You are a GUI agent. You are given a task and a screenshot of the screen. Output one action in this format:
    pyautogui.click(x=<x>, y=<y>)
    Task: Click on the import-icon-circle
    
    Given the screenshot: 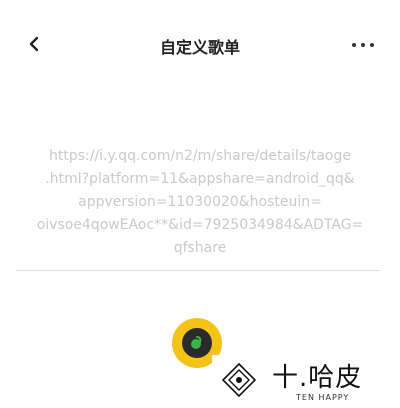 What is the action you would take?
    pyautogui.click(x=197, y=343)
    